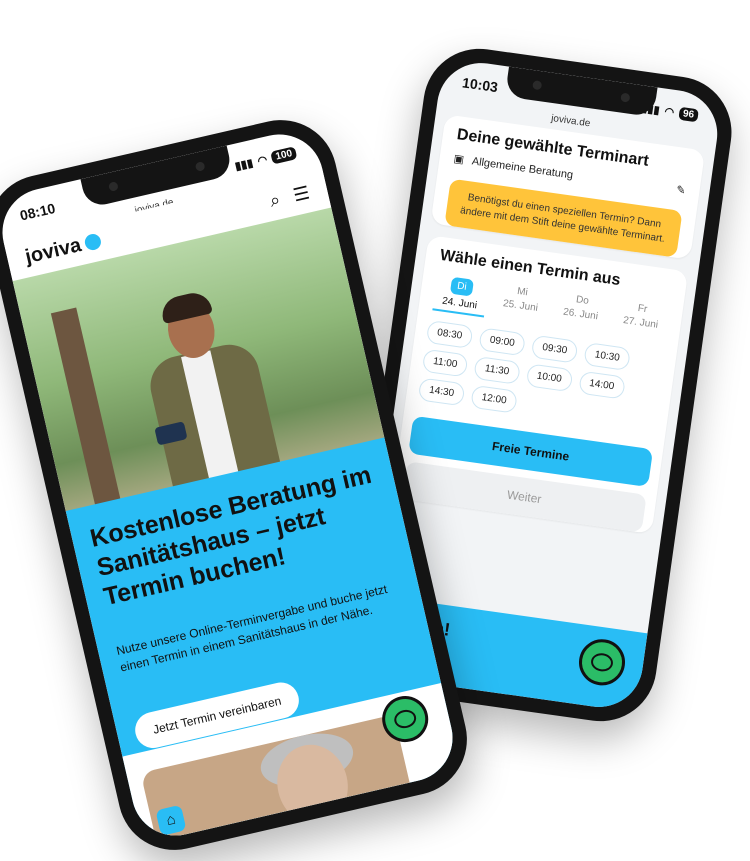 The width and height of the screenshot is (750, 861). I want to click on time-slot: 08:30, so click(449, 334).